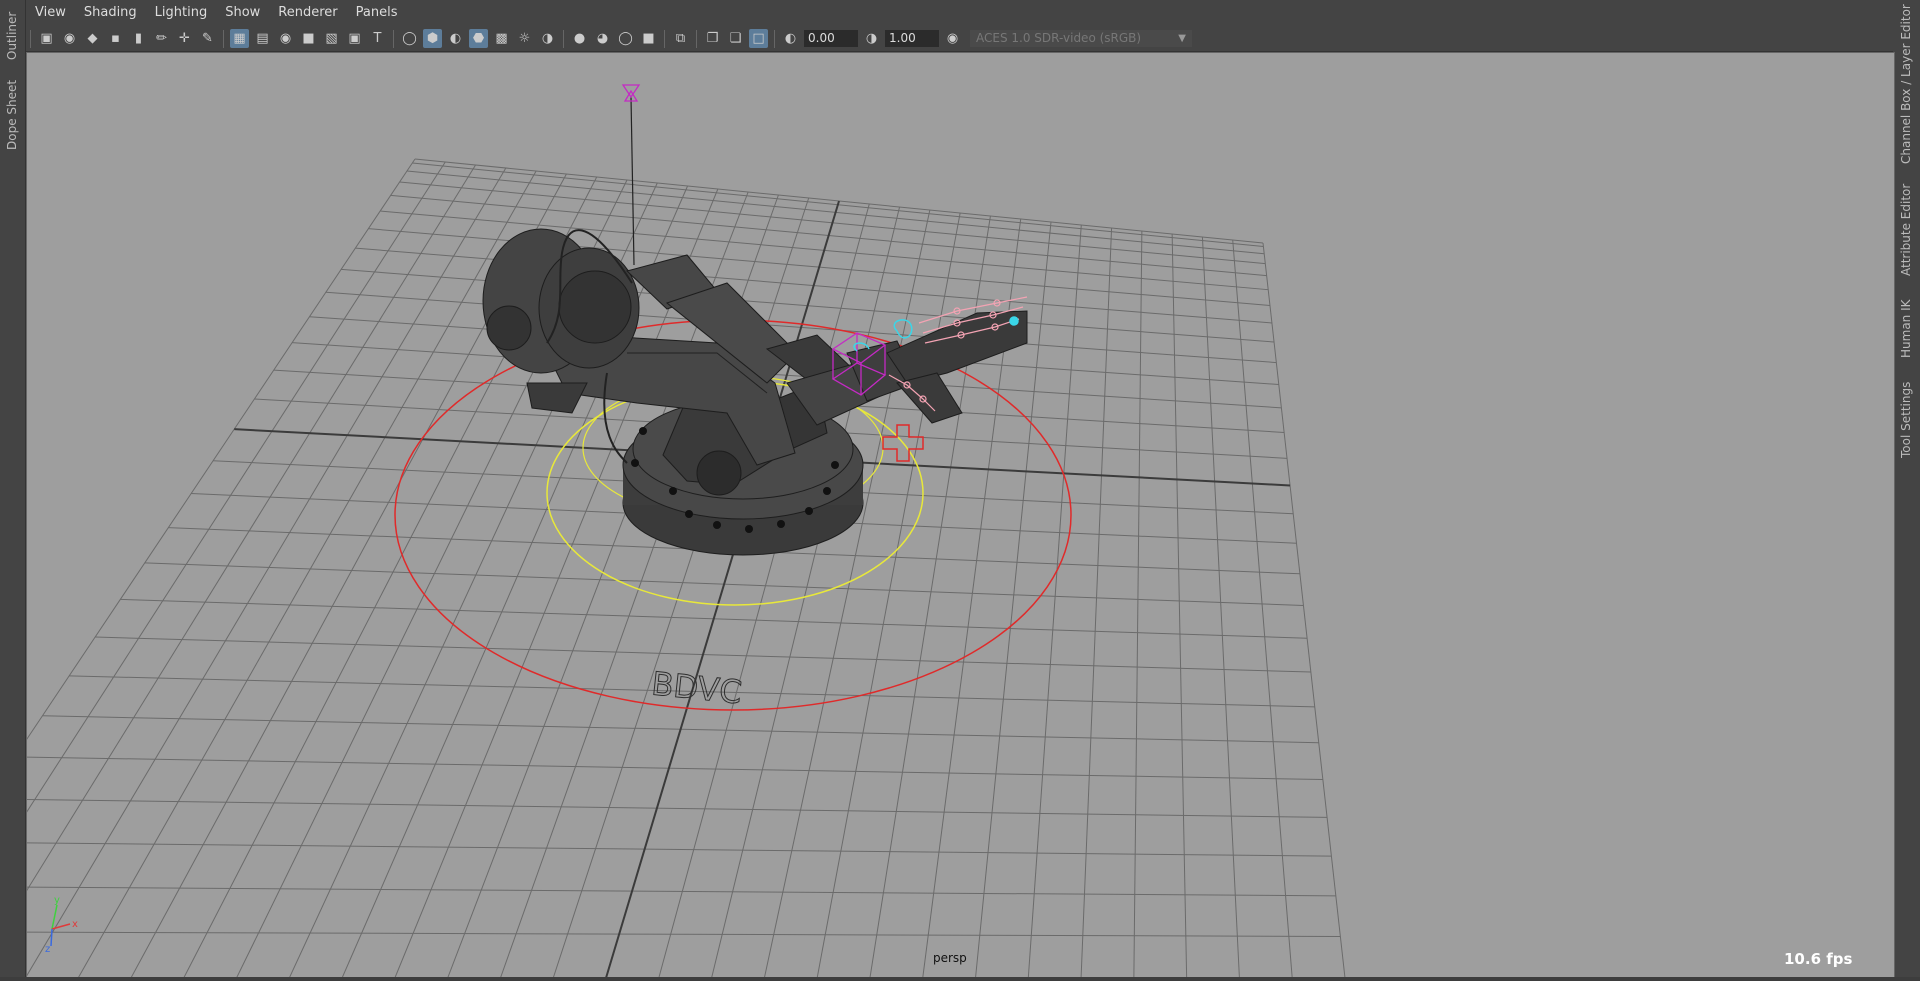  I want to click on tab-tool-settings: Tool Settings, so click(1906, 420).